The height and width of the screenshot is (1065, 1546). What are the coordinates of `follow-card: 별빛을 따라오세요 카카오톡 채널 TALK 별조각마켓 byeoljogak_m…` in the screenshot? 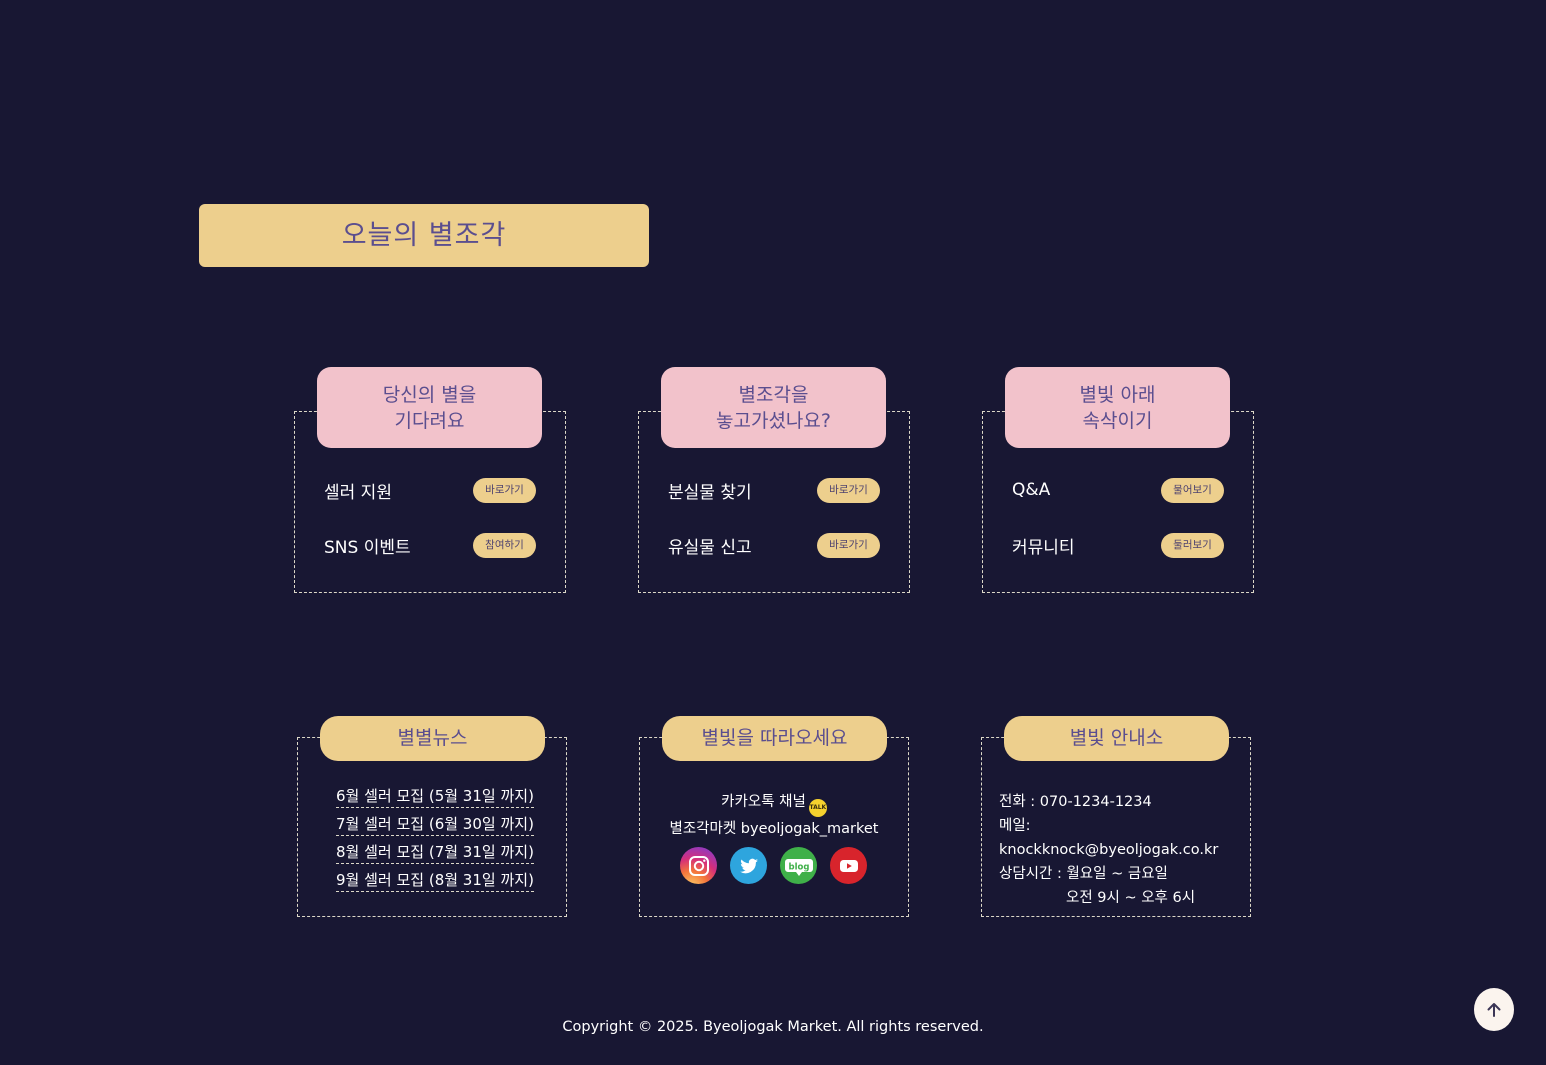 It's located at (774, 816).